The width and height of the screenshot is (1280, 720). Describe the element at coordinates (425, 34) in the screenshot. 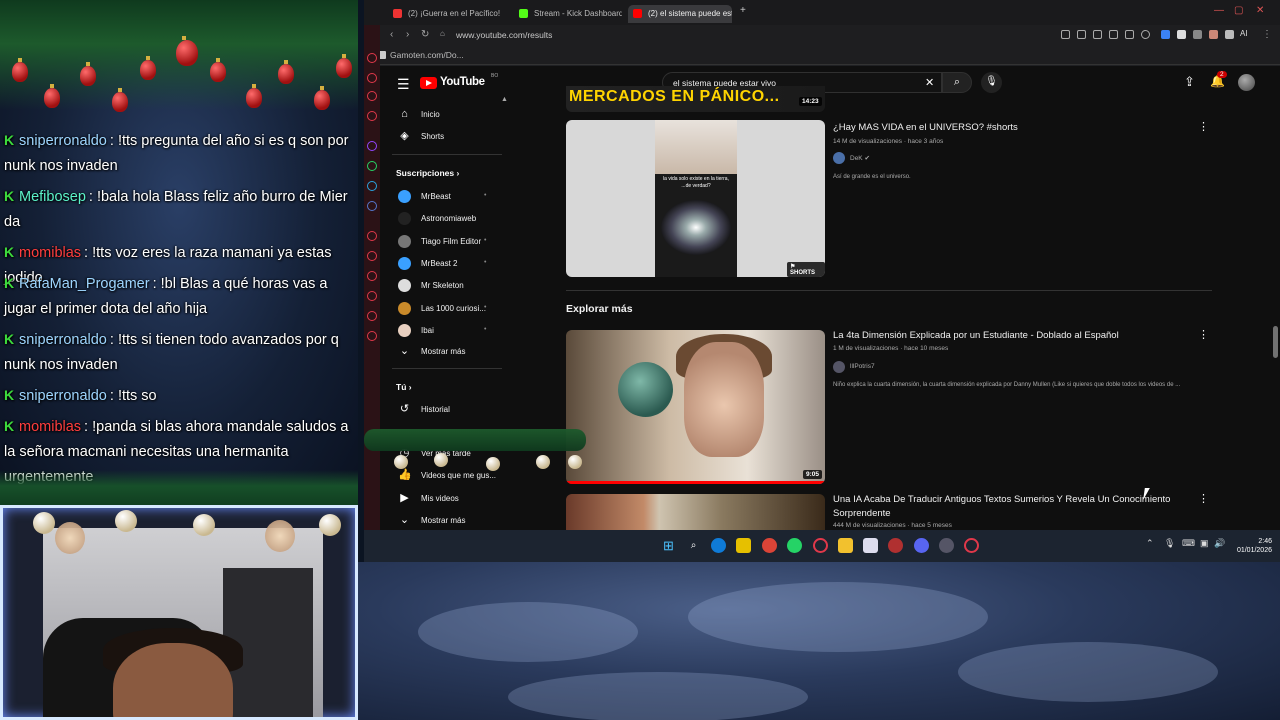

I see `reload-icon: ↻` at that location.